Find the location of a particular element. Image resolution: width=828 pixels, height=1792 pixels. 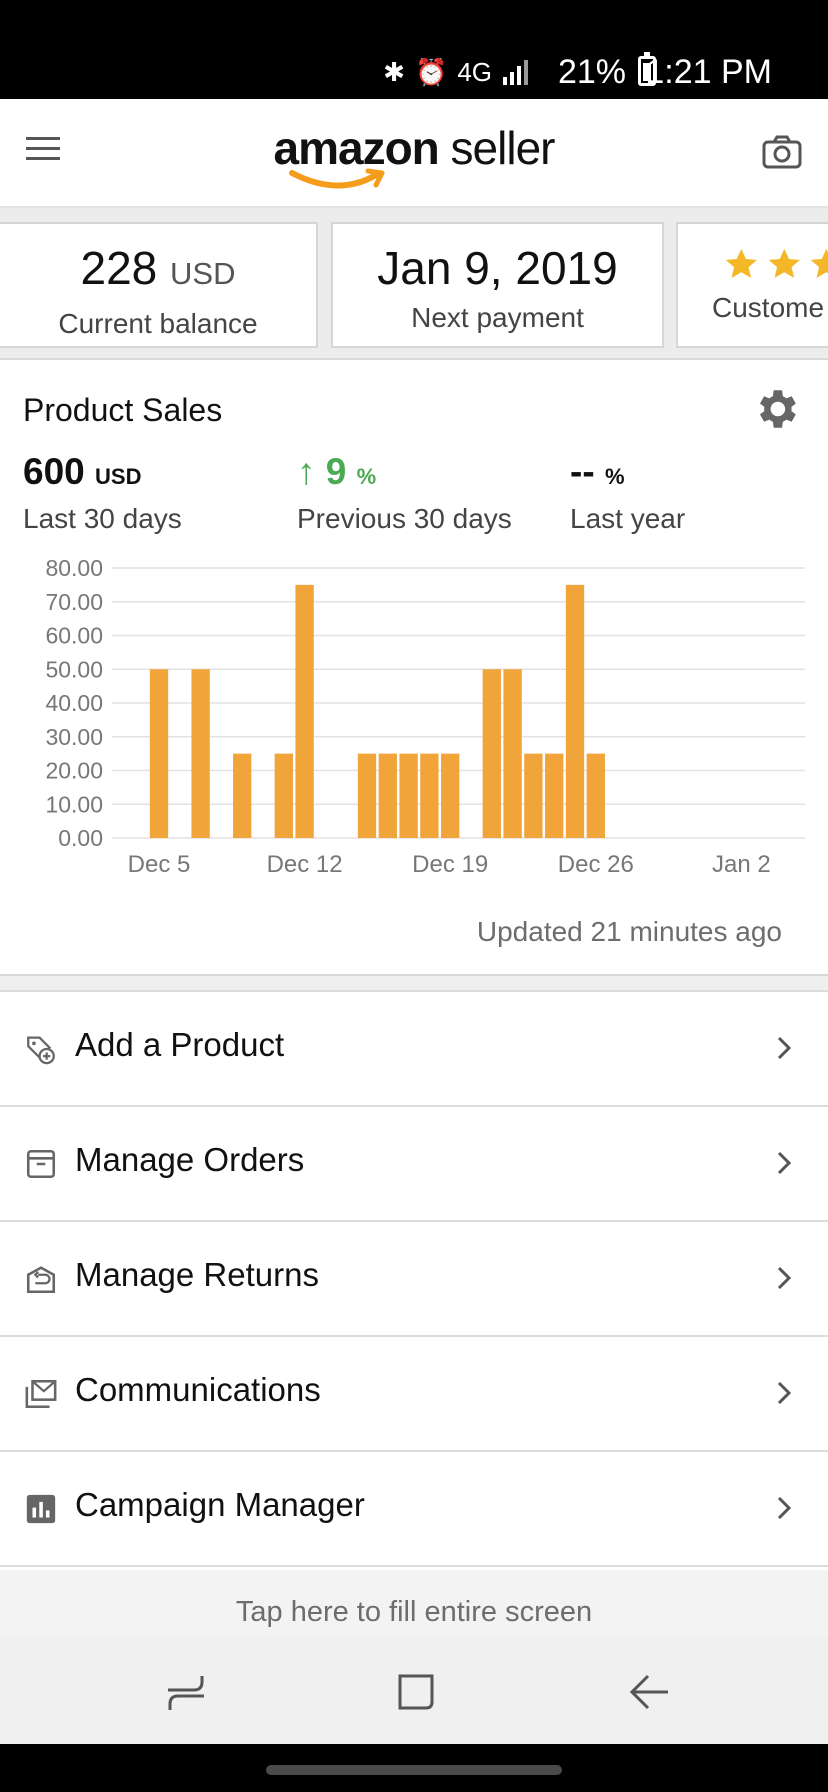

bar-chart-icon is located at coordinates (41, 1509).